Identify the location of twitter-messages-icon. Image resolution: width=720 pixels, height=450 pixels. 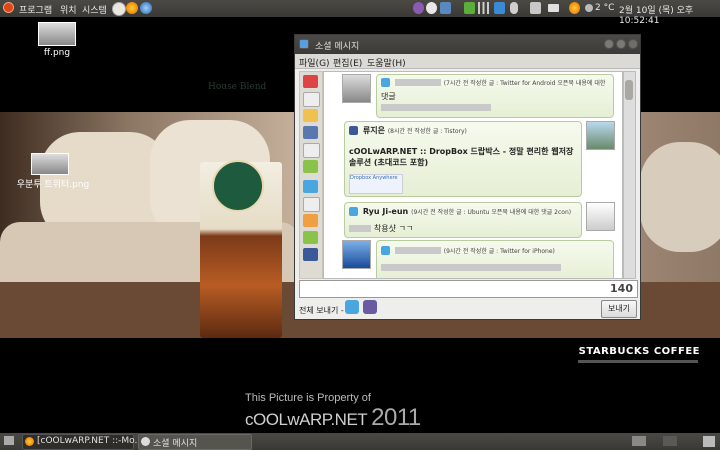
(310, 220).